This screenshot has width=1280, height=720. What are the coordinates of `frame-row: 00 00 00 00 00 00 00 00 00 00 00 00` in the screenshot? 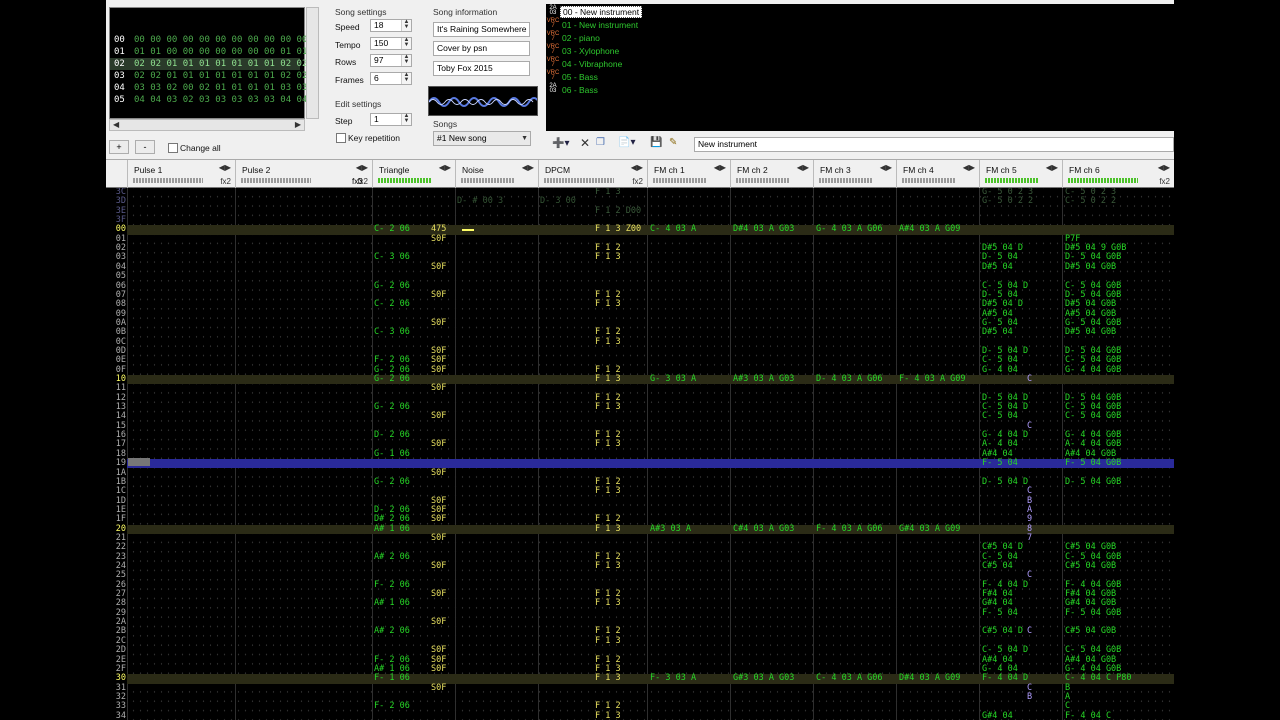 It's located at (208, 40).